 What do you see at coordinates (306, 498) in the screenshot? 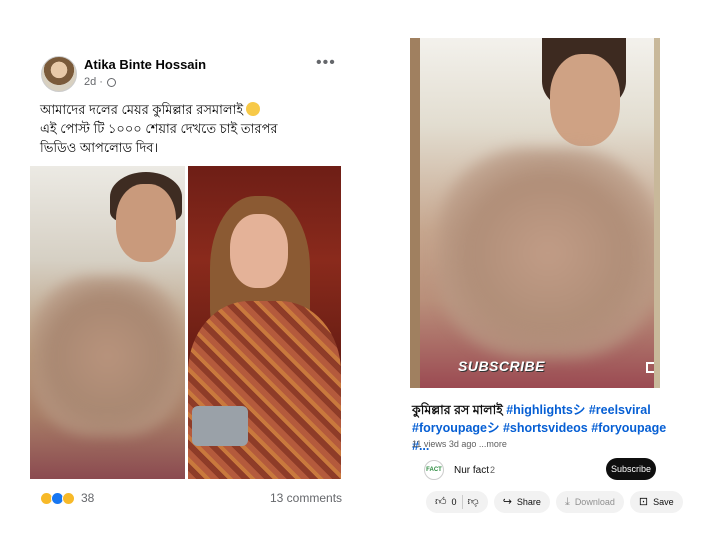
I see `comments-count: 13 comments` at bounding box center [306, 498].